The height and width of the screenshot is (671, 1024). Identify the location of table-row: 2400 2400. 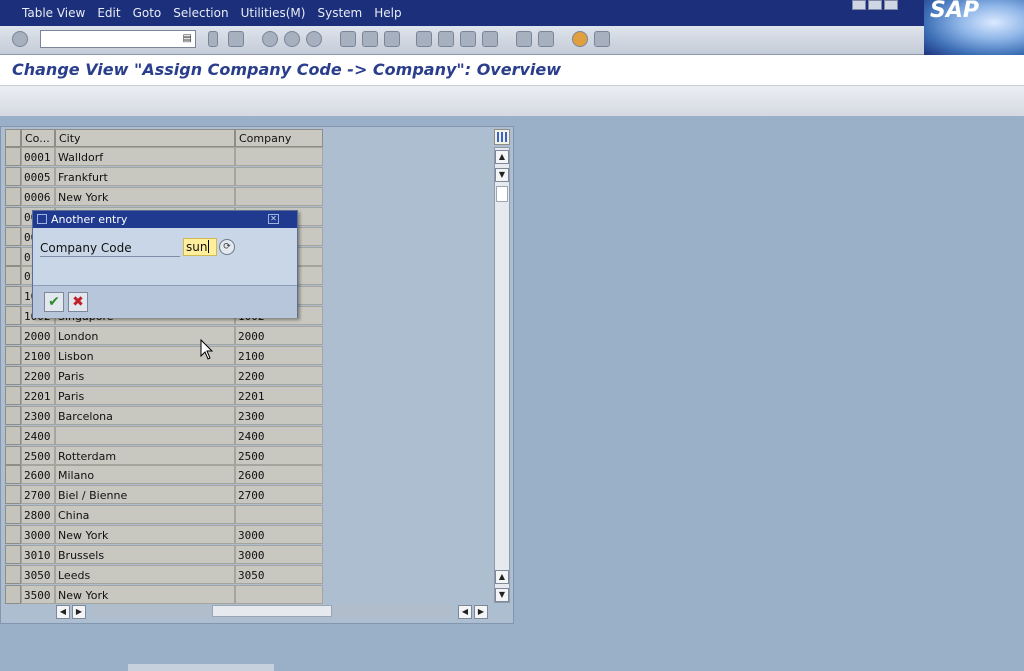
(165, 435).